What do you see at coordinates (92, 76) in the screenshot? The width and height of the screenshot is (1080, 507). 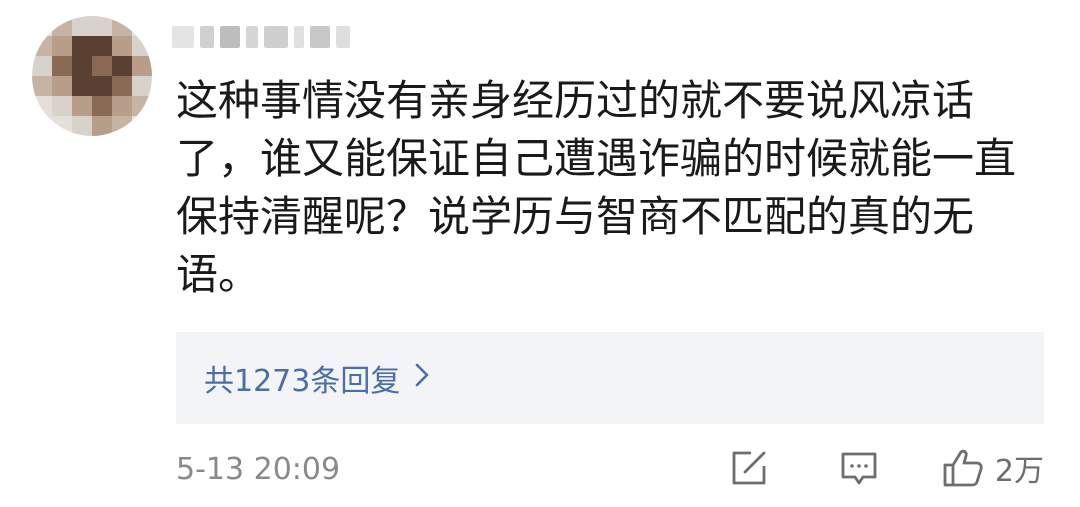 I see `avatar` at bounding box center [92, 76].